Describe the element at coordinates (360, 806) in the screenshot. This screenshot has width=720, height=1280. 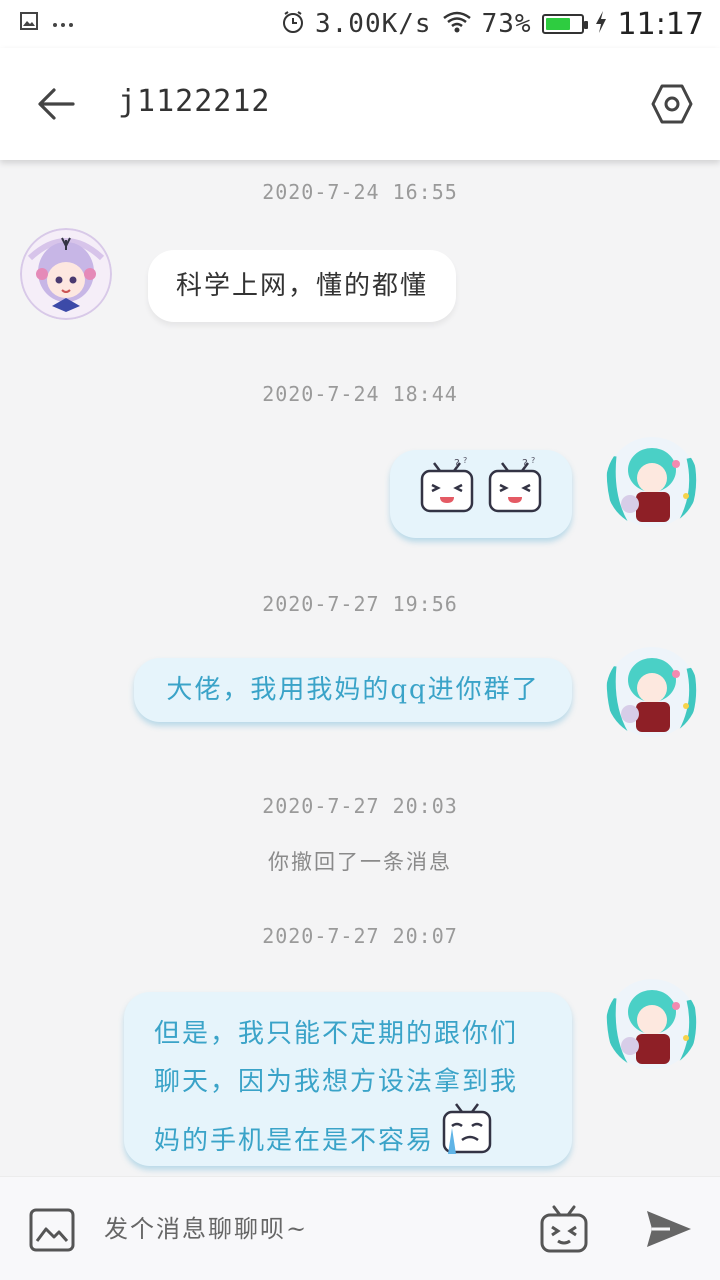
I see `timestamp: 2020-7-27 20:03` at that location.